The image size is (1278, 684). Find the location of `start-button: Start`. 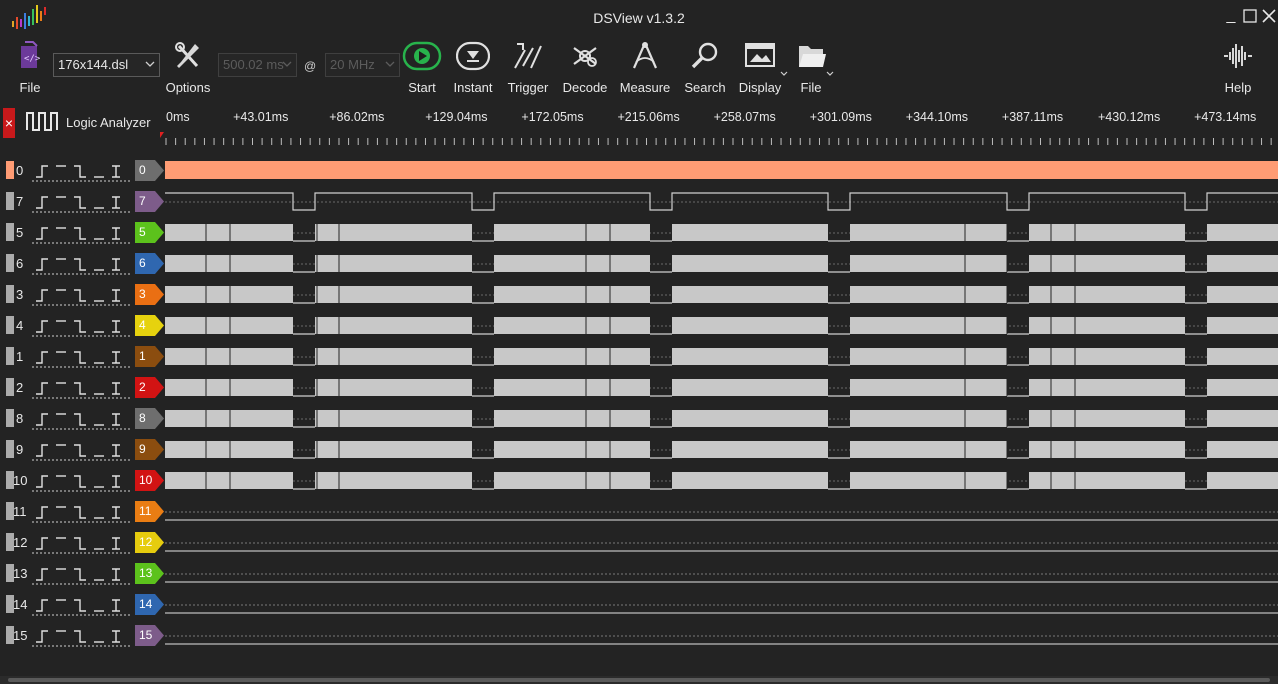

start-button: Start is located at coordinates (422, 67).